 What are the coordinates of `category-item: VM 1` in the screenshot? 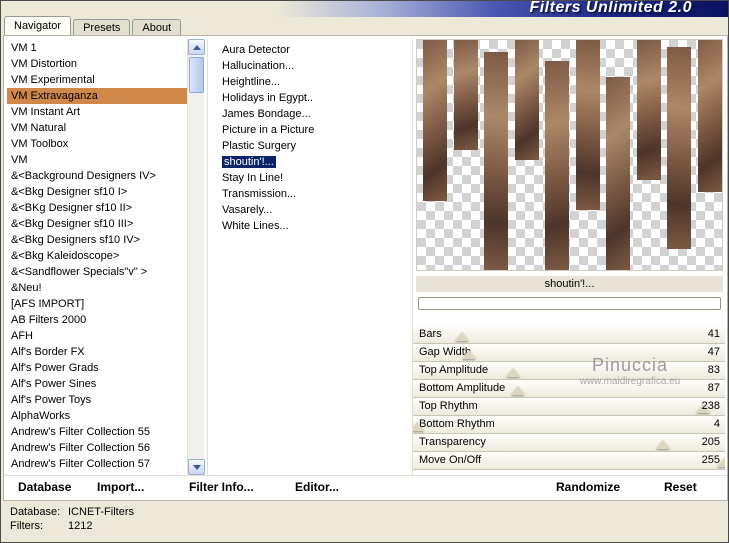 It's located at (97, 48).